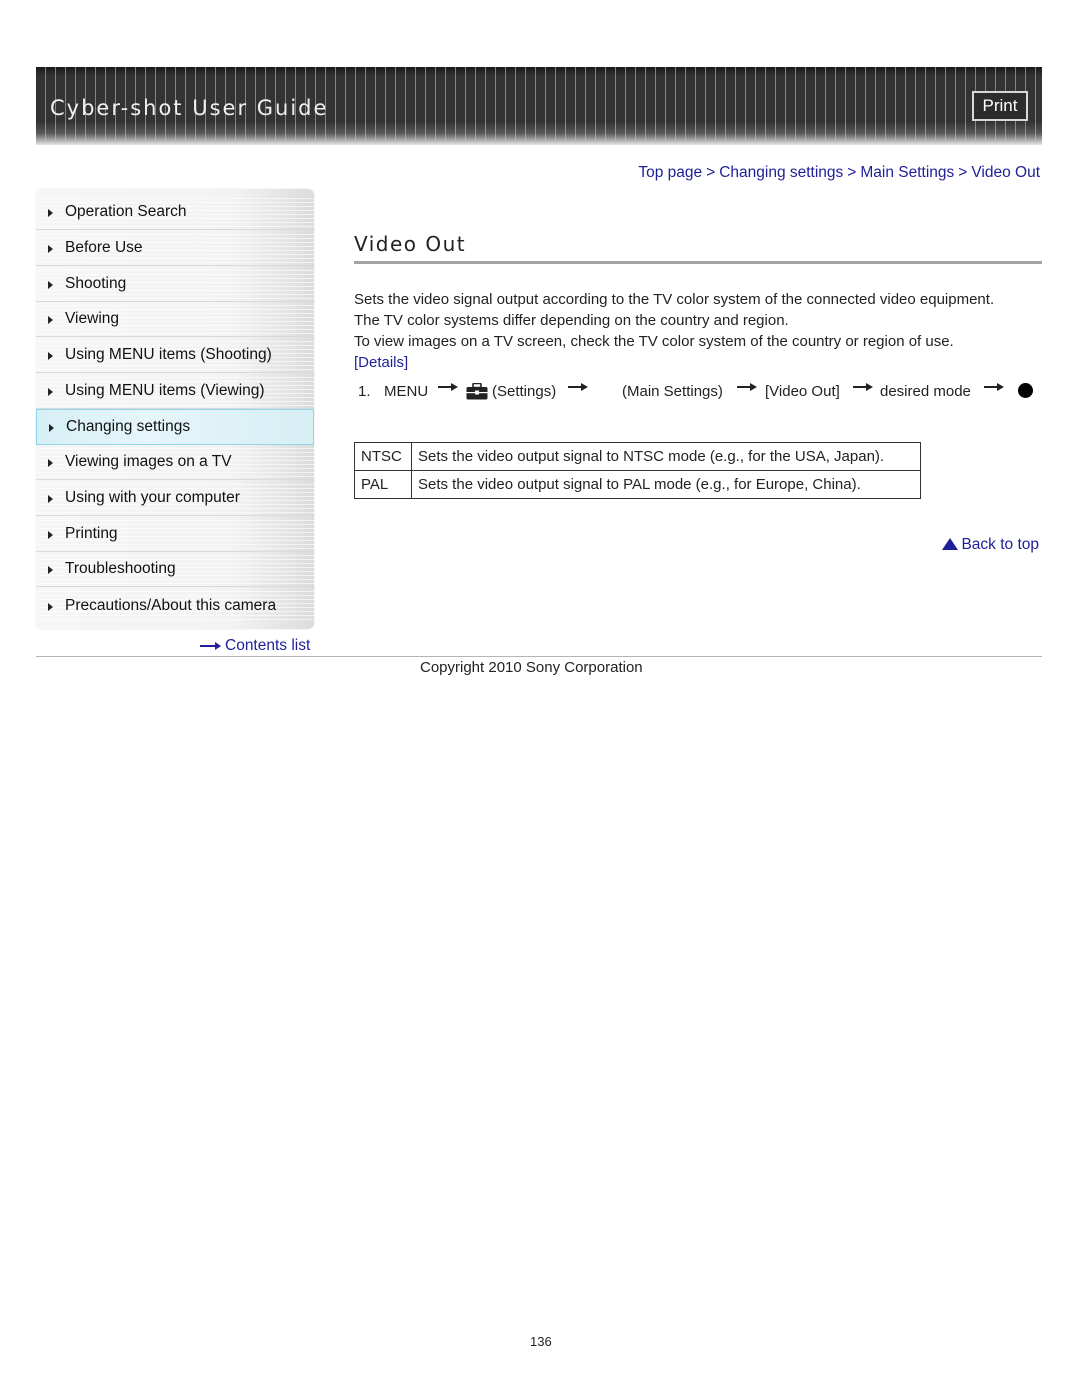  What do you see at coordinates (175, 284) in the screenshot?
I see `sidebar-item-shooting: Shooting` at bounding box center [175, 284].